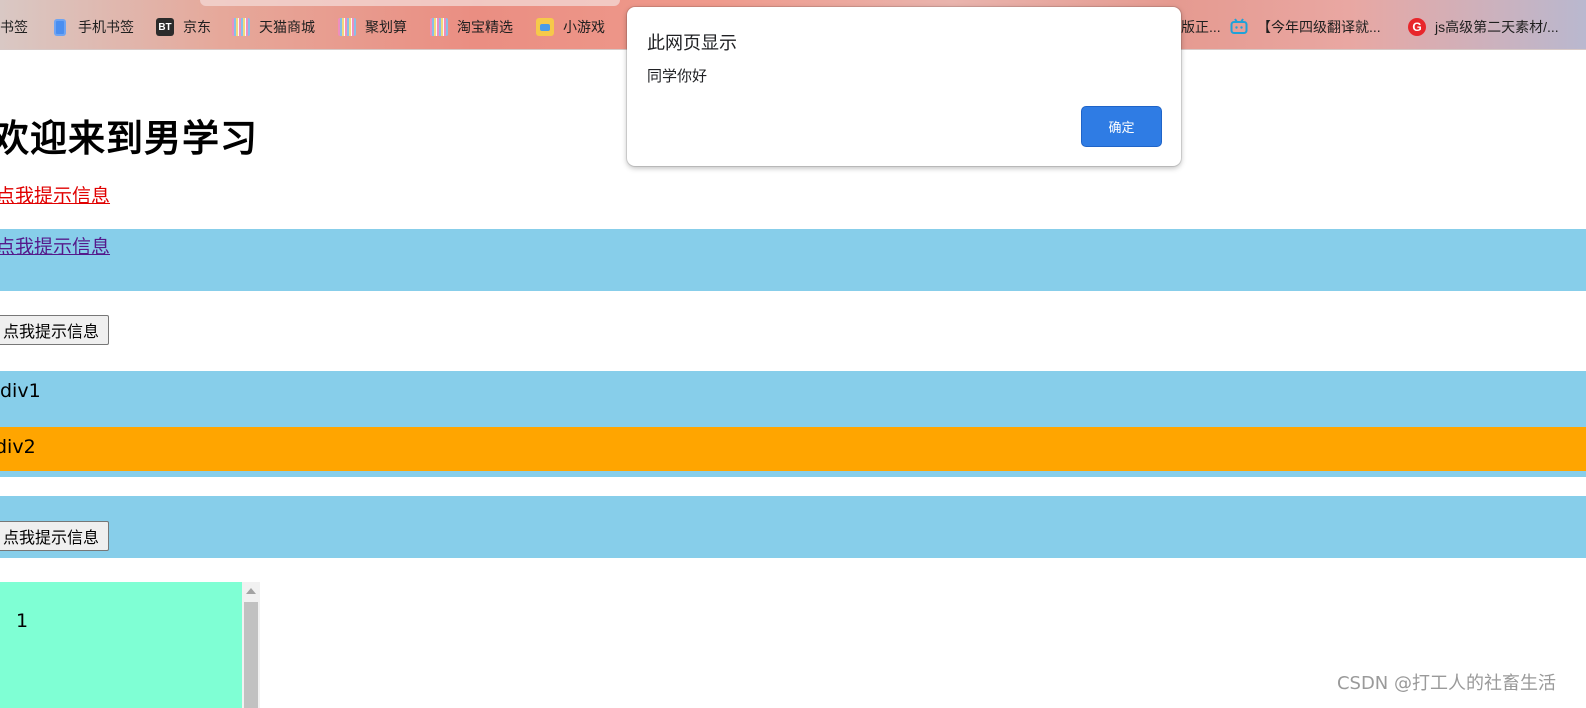  Describe the element at coordinates (677, 76) in the screenshot. I see `dialog-message: 同学你好` at that location.